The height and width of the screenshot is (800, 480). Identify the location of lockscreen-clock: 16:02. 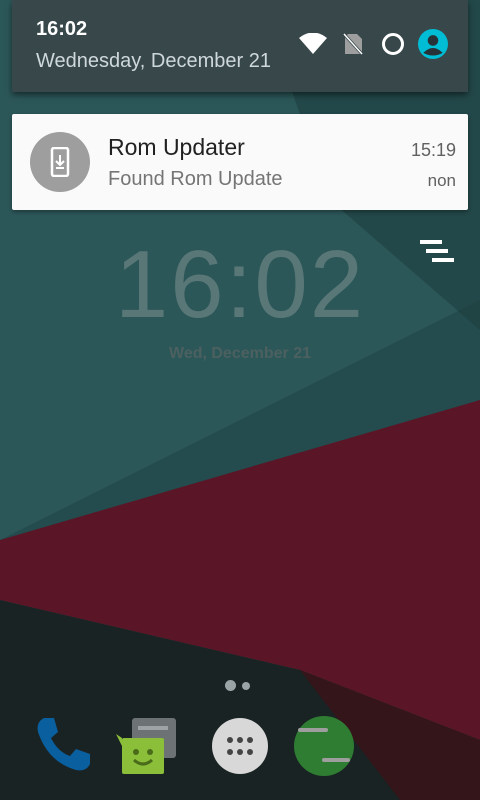
(240, 284).